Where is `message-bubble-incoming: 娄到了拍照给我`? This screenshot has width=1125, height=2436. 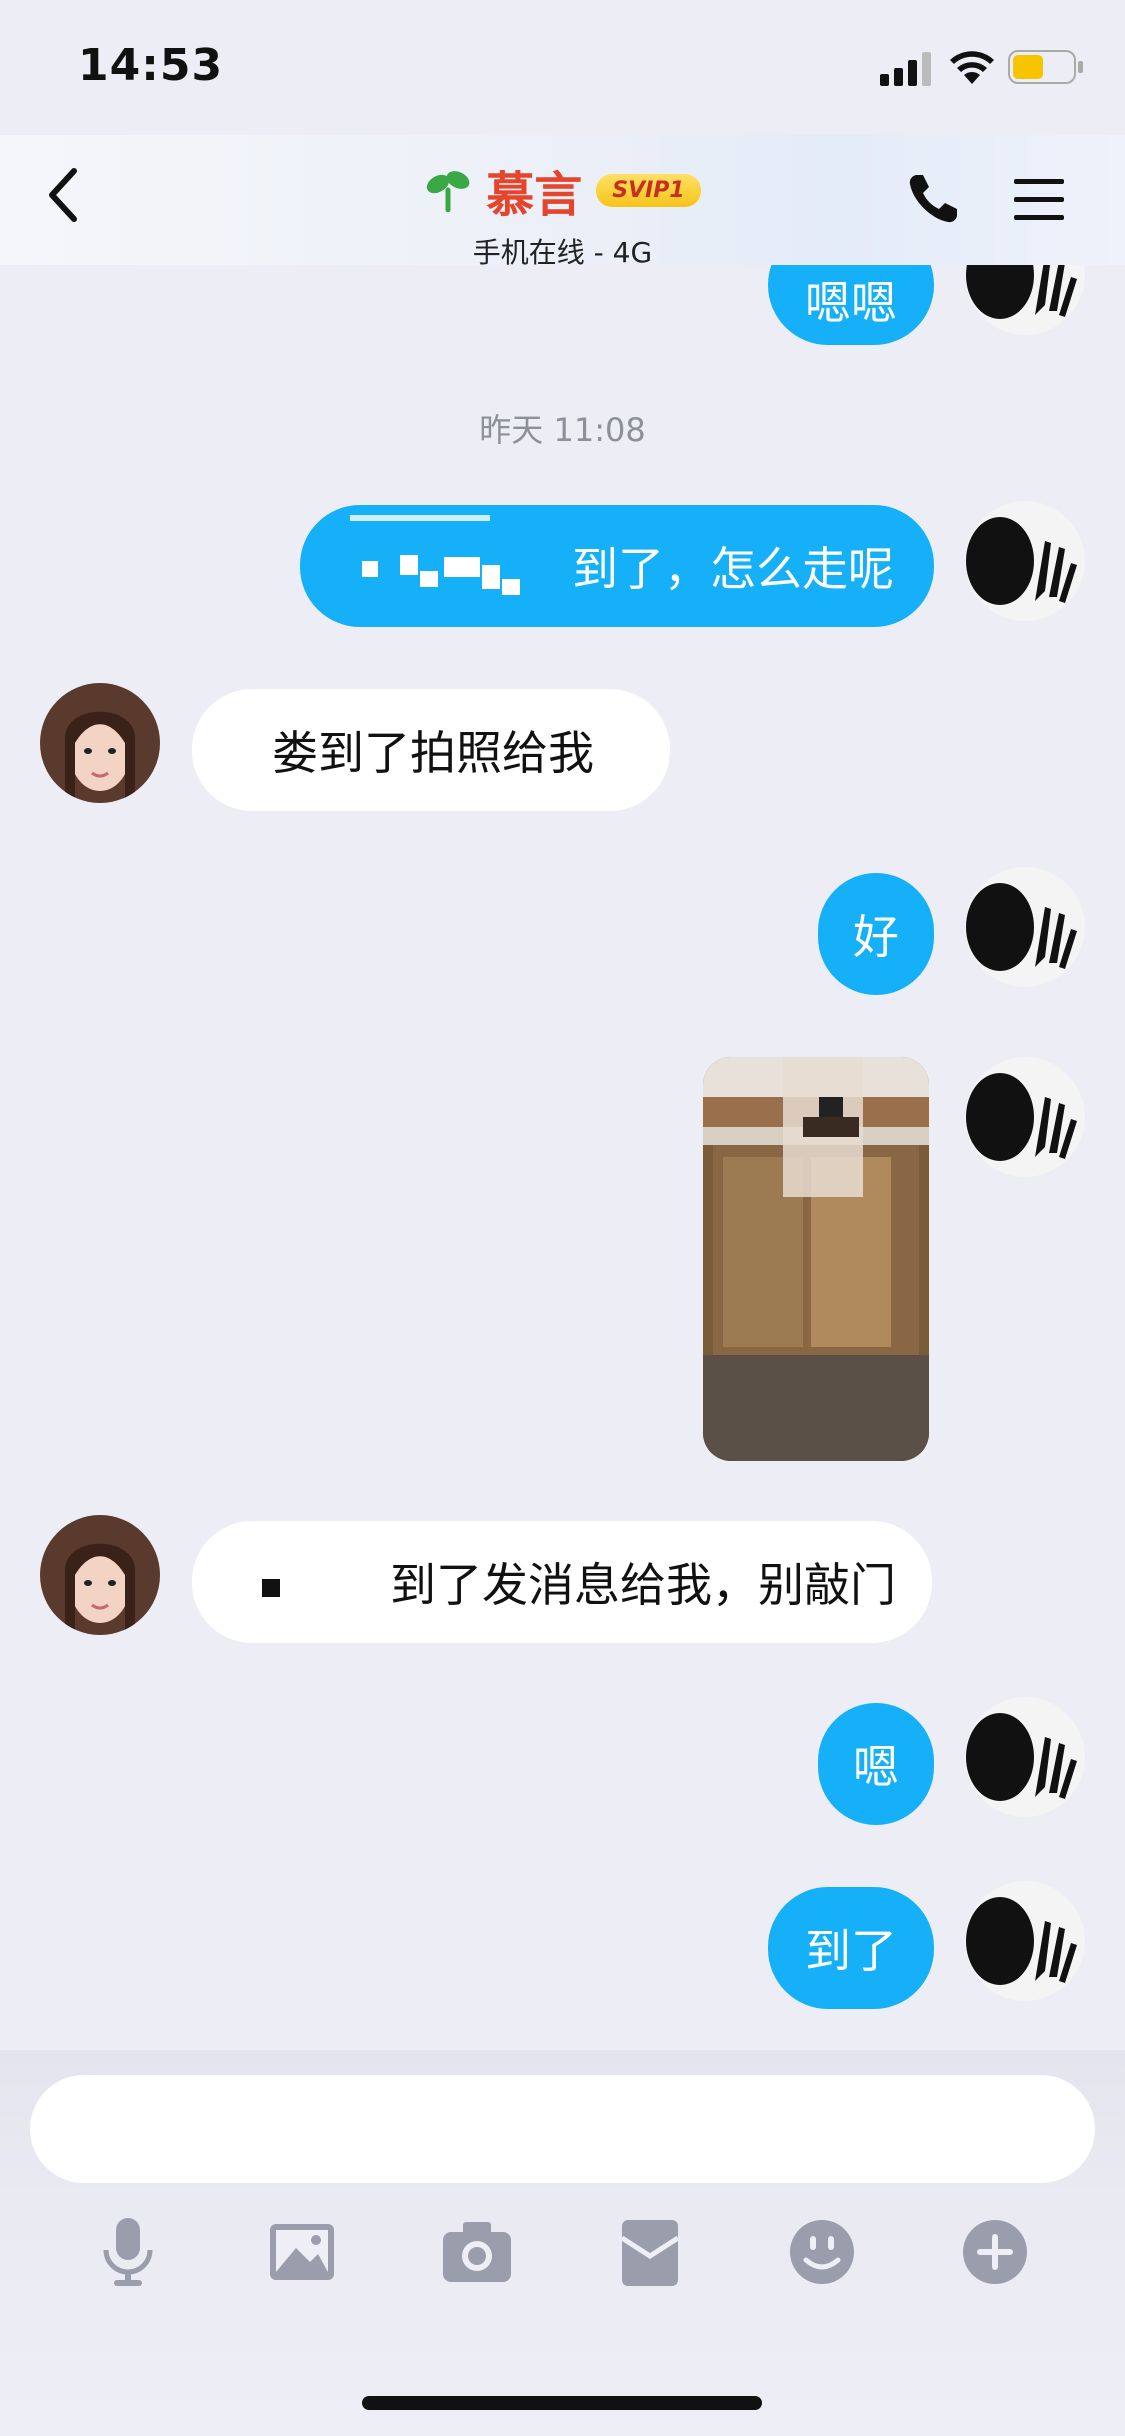
message-bubble-incoming: 娄到了拍照给我 is located at coordinates (431, 750).